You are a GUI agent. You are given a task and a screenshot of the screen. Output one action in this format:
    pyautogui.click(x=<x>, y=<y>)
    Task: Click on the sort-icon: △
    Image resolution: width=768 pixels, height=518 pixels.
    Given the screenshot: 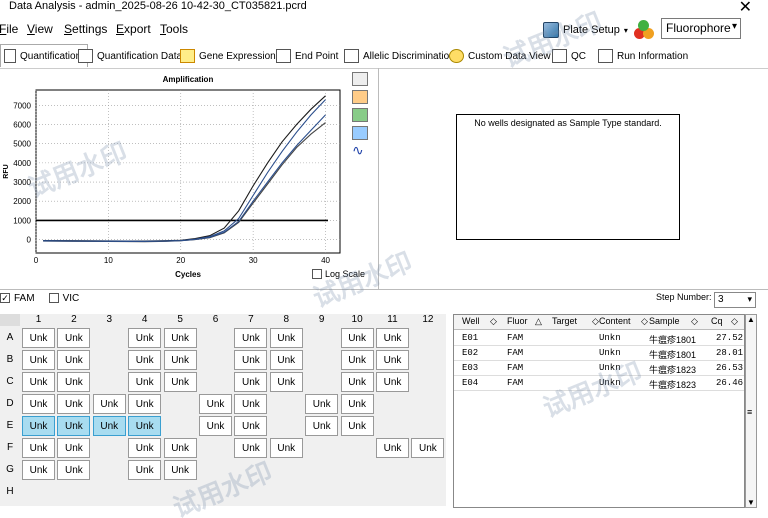 What is the action you would take?
    pyautogui.click(x=538, y=321)
    